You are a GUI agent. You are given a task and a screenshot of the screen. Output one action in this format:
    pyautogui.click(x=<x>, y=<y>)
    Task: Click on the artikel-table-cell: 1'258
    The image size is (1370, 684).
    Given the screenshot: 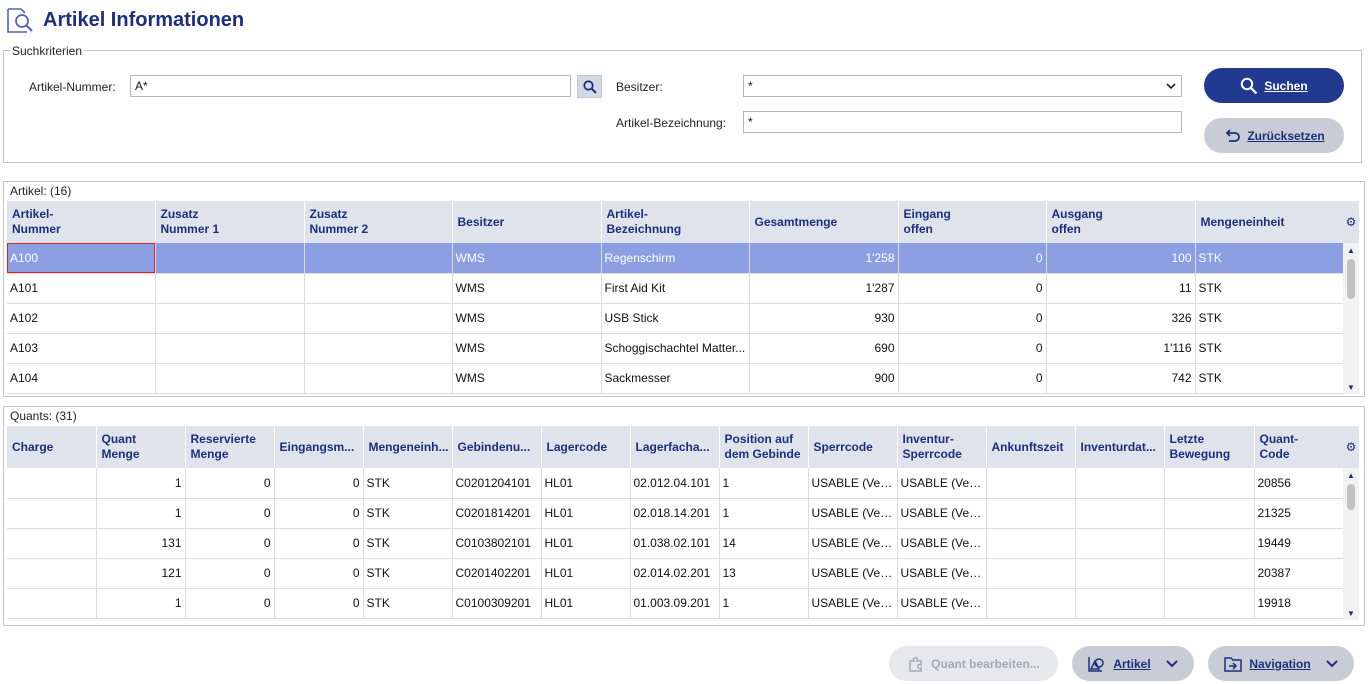 What is the action you would take?
    pyautogui.click(x=824, y=258)
    